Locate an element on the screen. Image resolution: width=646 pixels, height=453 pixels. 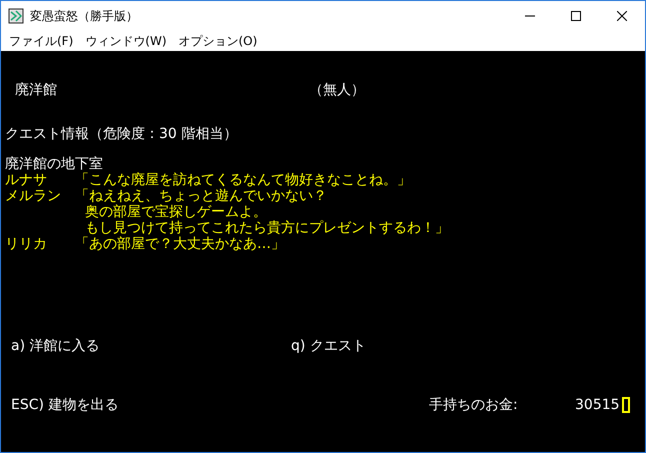
quest-title: 廃洋館の地下室 is located at coordinates (54, 164).